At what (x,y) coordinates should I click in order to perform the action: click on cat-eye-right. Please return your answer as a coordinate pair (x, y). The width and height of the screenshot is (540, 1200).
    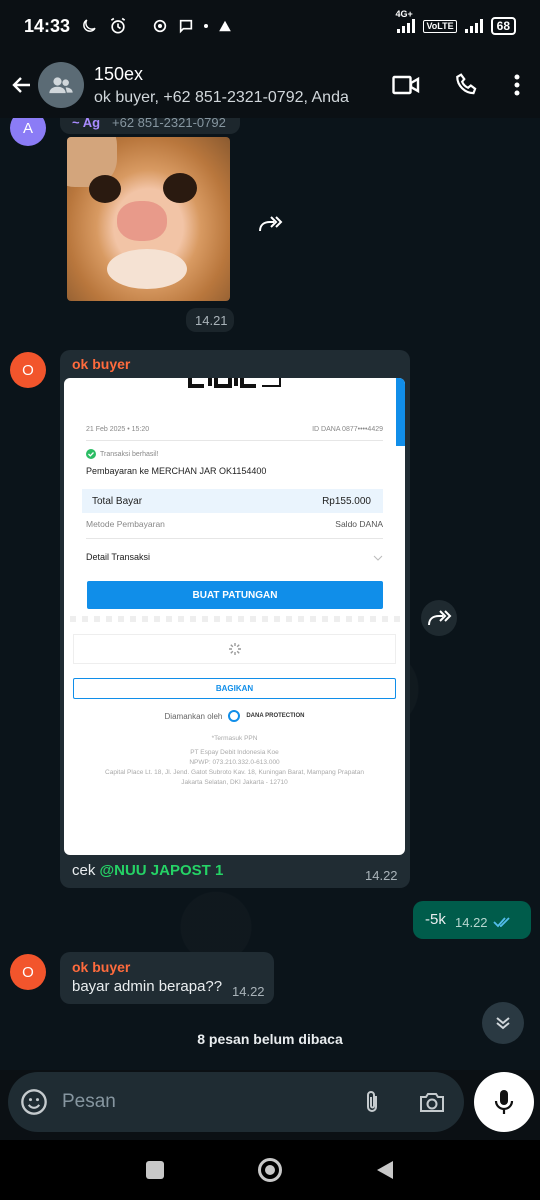
    Looking at the image, I should click on (180, 188).